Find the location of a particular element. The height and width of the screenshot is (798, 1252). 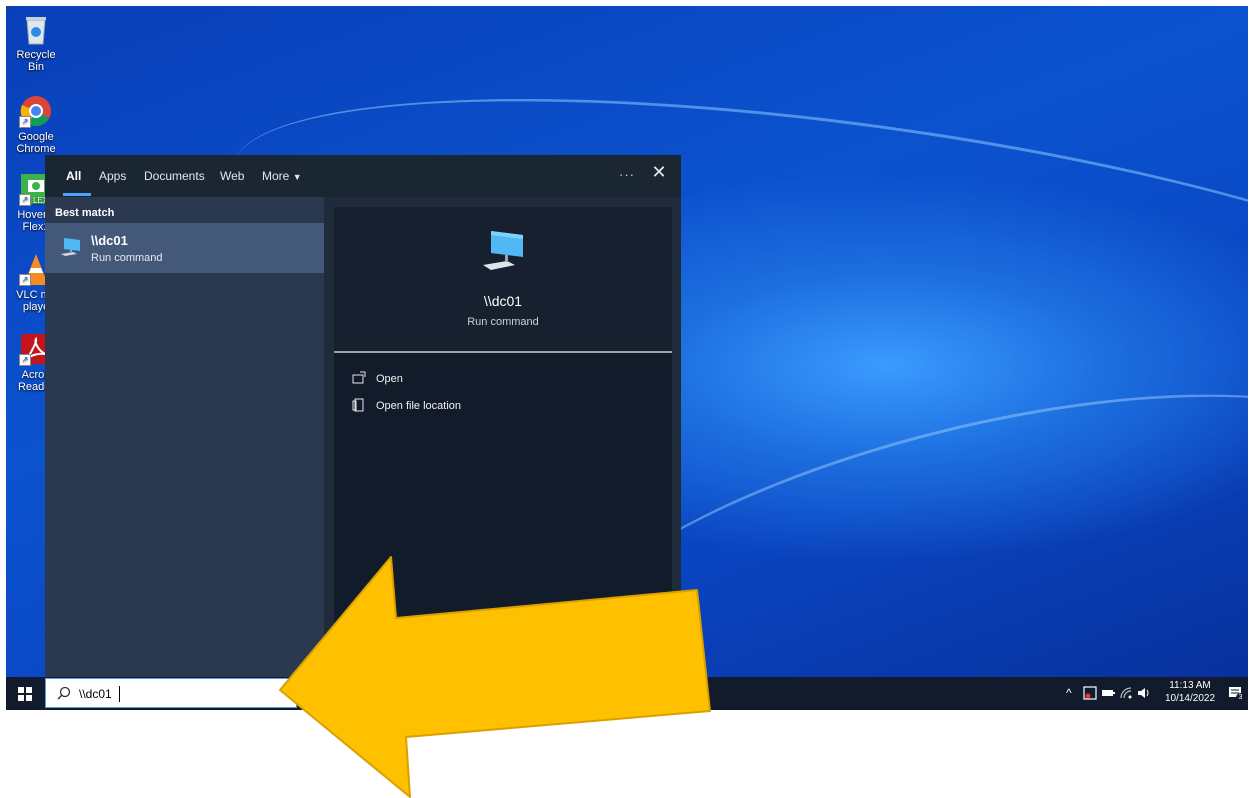

annotation-arrow is located at coordinates (495, 677).